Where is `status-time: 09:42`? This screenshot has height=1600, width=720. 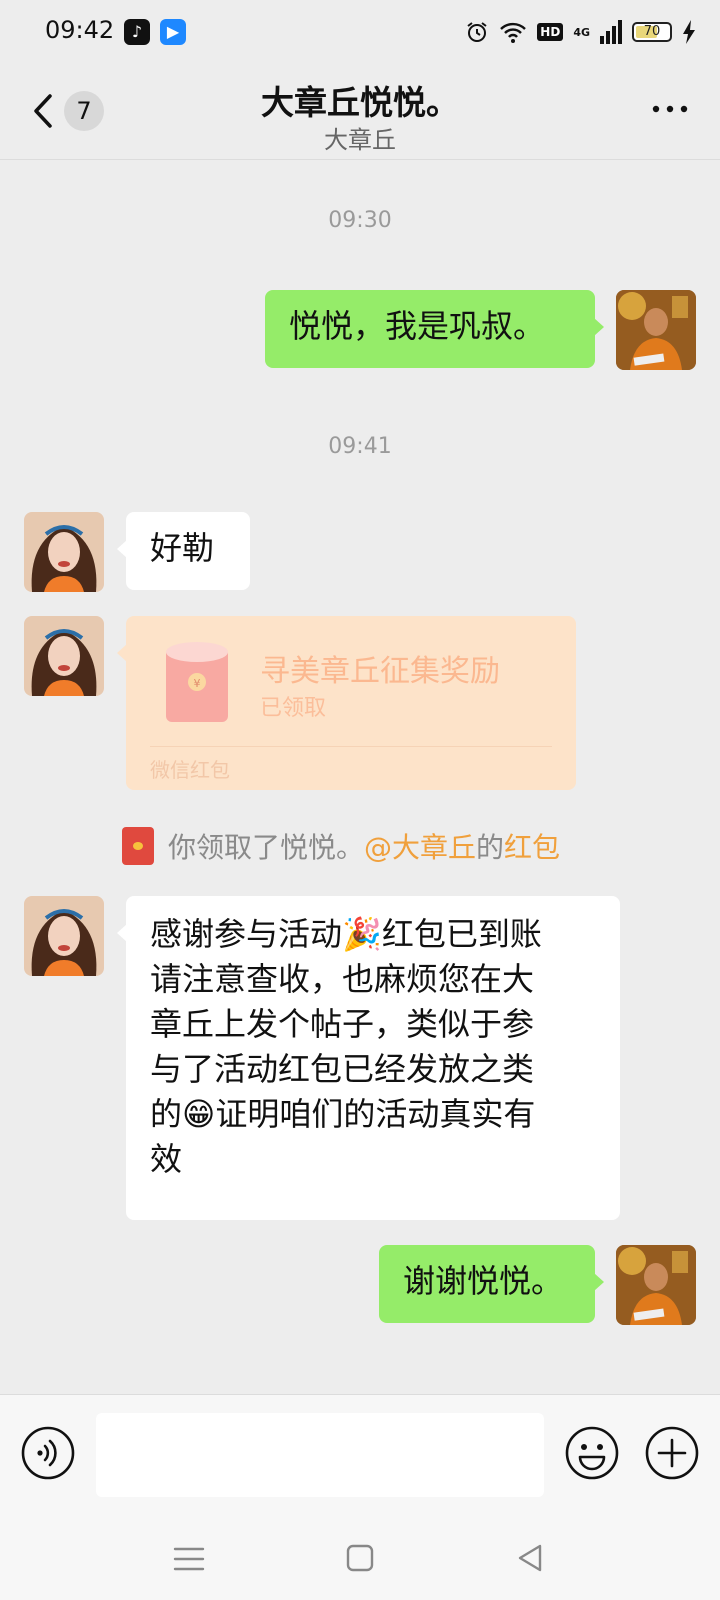
status-time: 09:42 is located at coordinates (80, 30).